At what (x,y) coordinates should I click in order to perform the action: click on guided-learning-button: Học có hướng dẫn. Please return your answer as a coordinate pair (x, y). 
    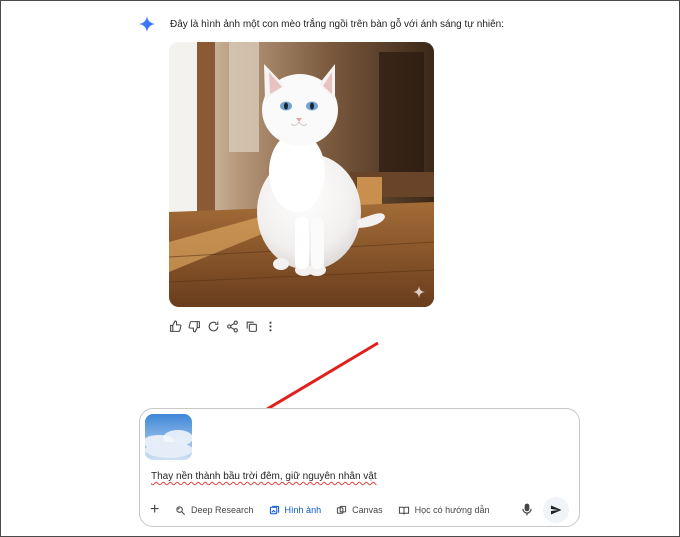
    Looking at the image, I should click on (444, 510).